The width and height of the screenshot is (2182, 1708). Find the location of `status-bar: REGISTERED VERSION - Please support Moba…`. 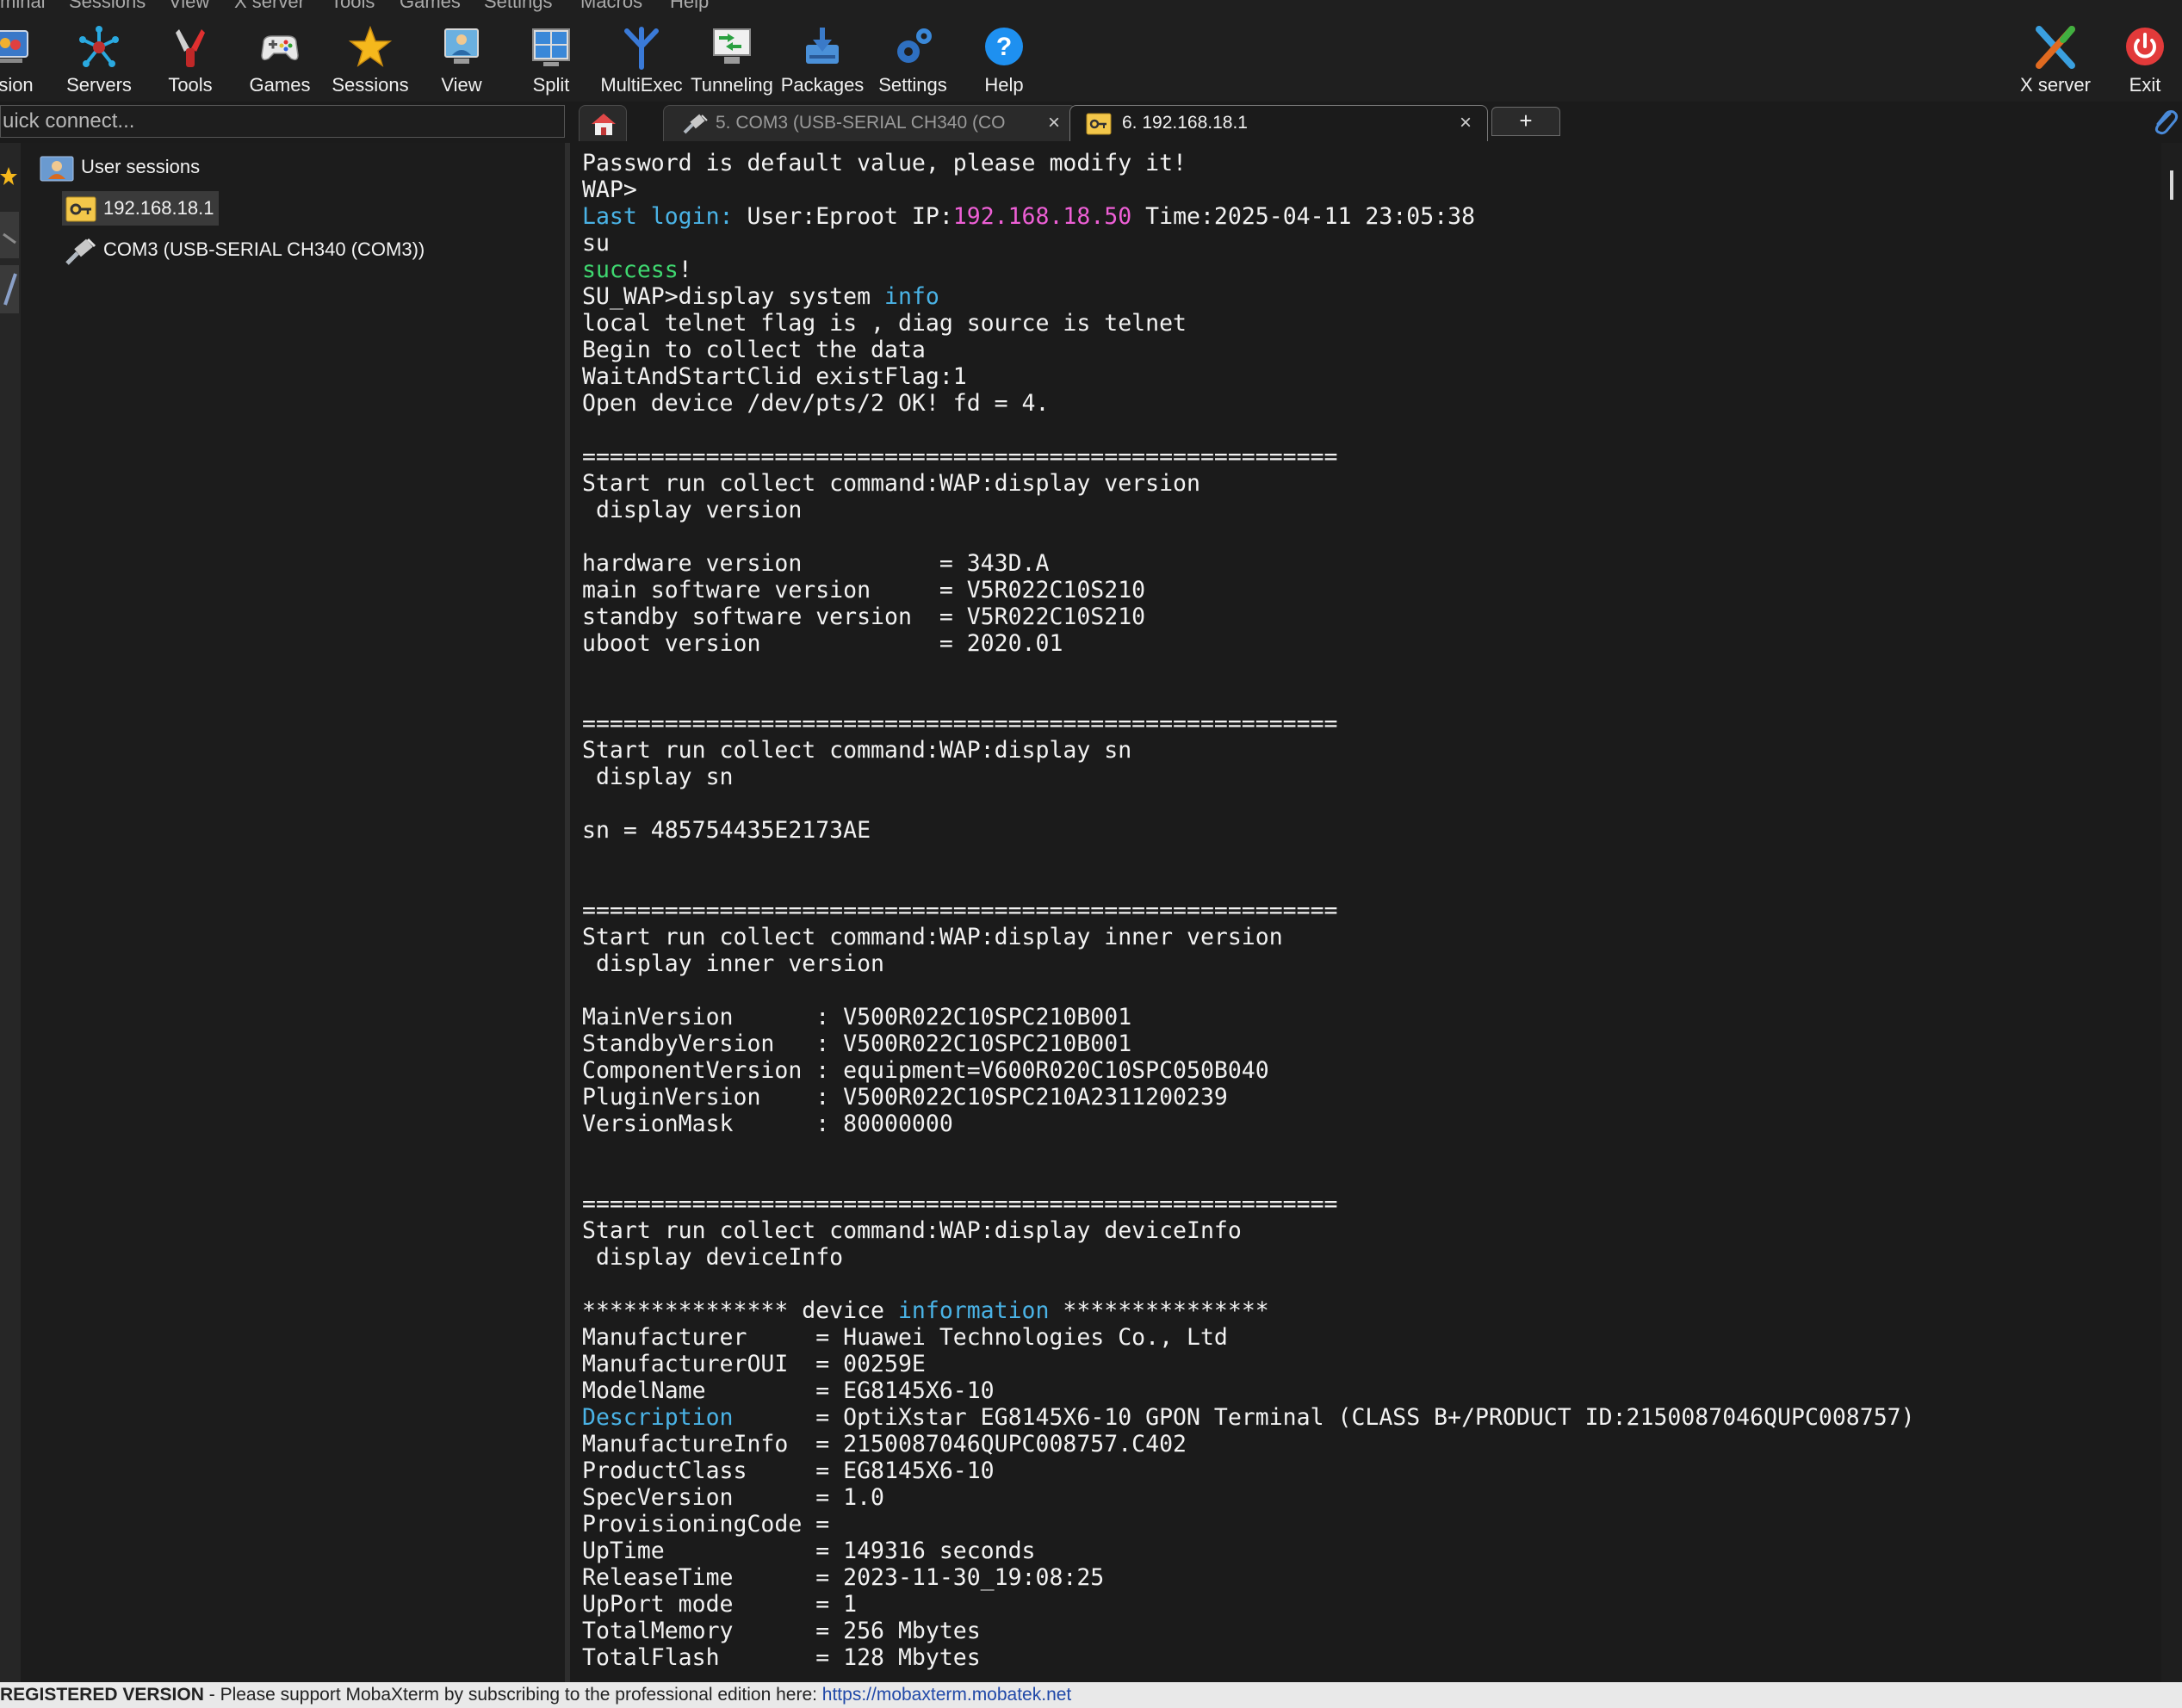

status-bar: REGISTERED VERSION - Please support Moba… is located at coordinates (1091, 1695).